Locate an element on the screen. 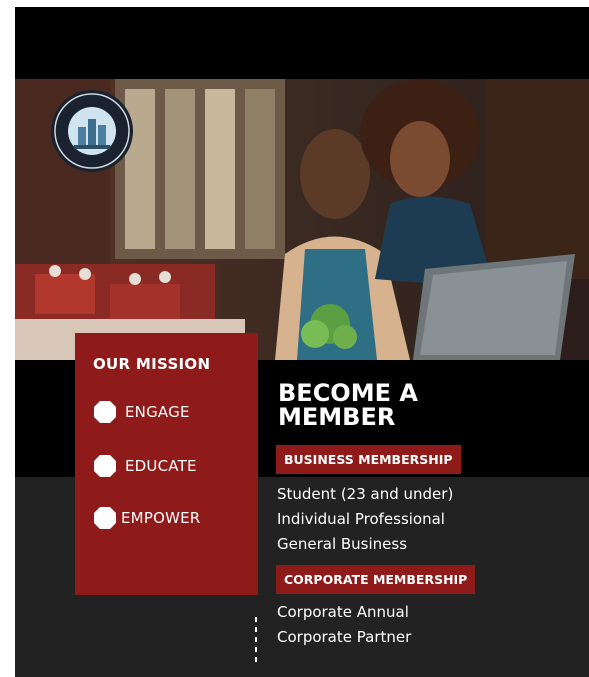 Image resolution: width=589 pixels, height=677 pixels. dashed-divider is located at coordinates (256, 642).